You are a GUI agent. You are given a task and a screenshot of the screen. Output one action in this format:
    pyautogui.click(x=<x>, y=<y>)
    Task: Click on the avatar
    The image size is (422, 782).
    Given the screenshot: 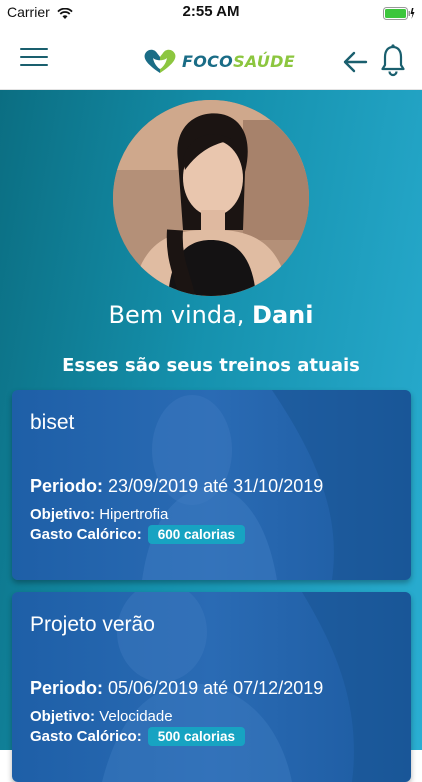 What is the action you would take?
    pyautogui.click(x=211, y=198)
    